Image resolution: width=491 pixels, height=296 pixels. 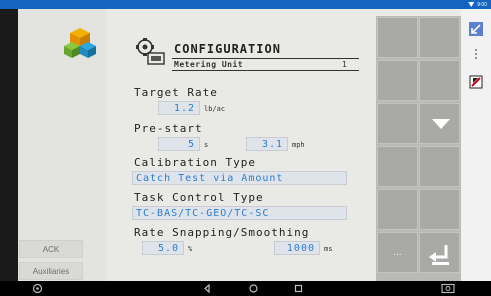 I want to click on circle-home-icon, so click(x=253, y=288).